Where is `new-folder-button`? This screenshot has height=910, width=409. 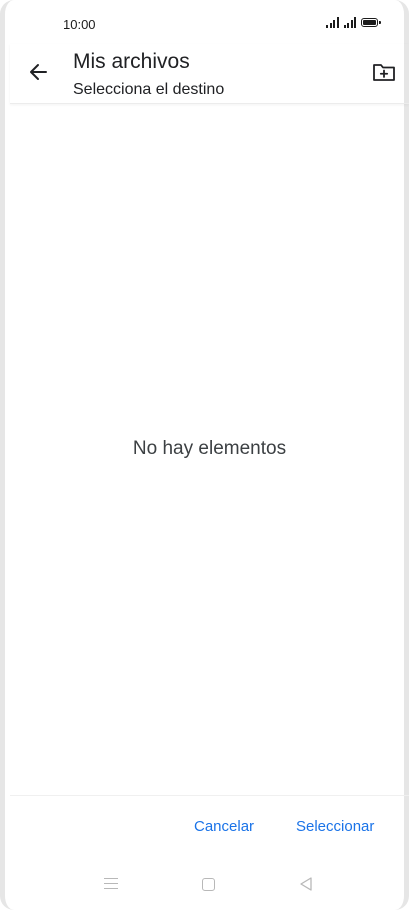
new-folder-button is located at coordinates (384, 72).